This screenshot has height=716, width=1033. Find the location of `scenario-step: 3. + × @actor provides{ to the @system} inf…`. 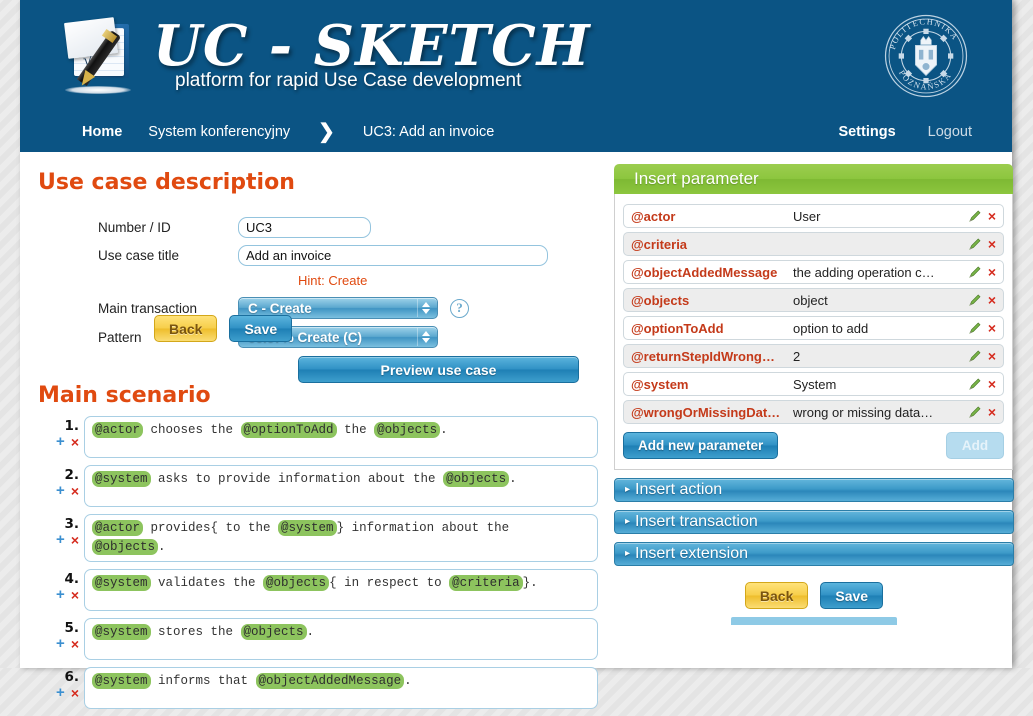

scenario-step: 3. + × @actor provides{ to the @system} inf… is located at coordinates (318, 538).